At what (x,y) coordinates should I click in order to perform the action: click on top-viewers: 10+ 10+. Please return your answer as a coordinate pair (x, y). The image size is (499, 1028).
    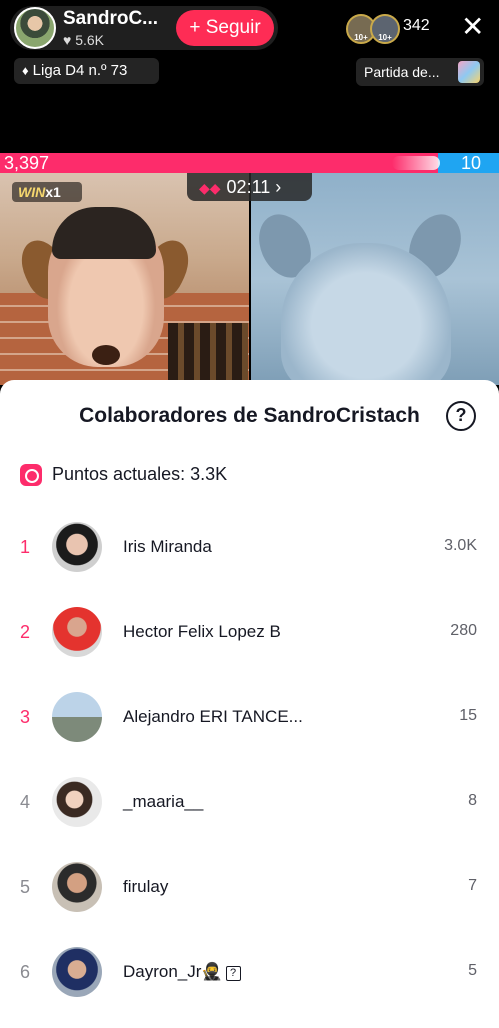
    Looking at the image, I should click on (374, 29).